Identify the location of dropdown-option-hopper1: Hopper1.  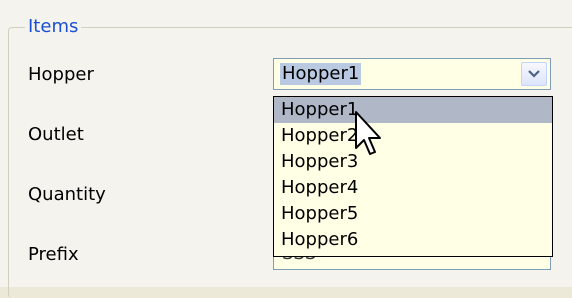
(413, 110).